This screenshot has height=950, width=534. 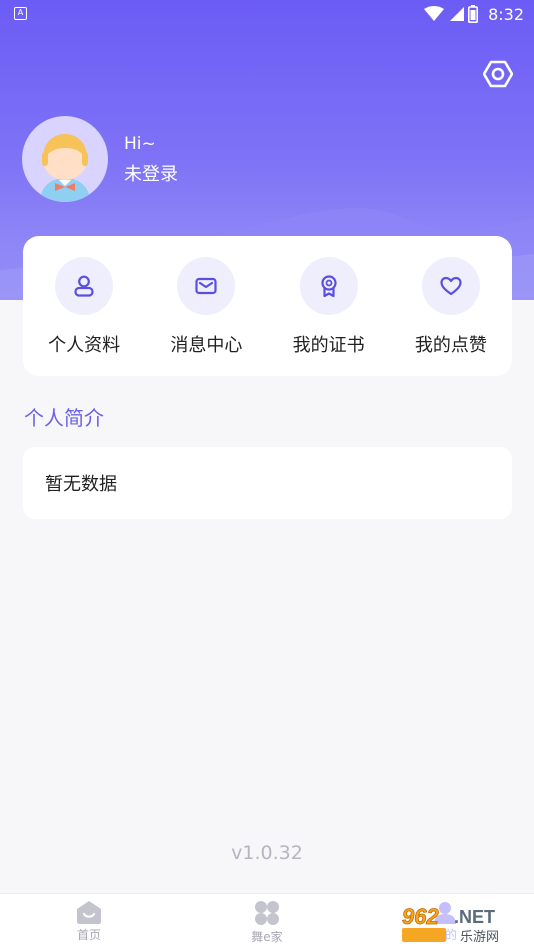 I want to click on app-notification-icon: A, so click(x=20, y=13).